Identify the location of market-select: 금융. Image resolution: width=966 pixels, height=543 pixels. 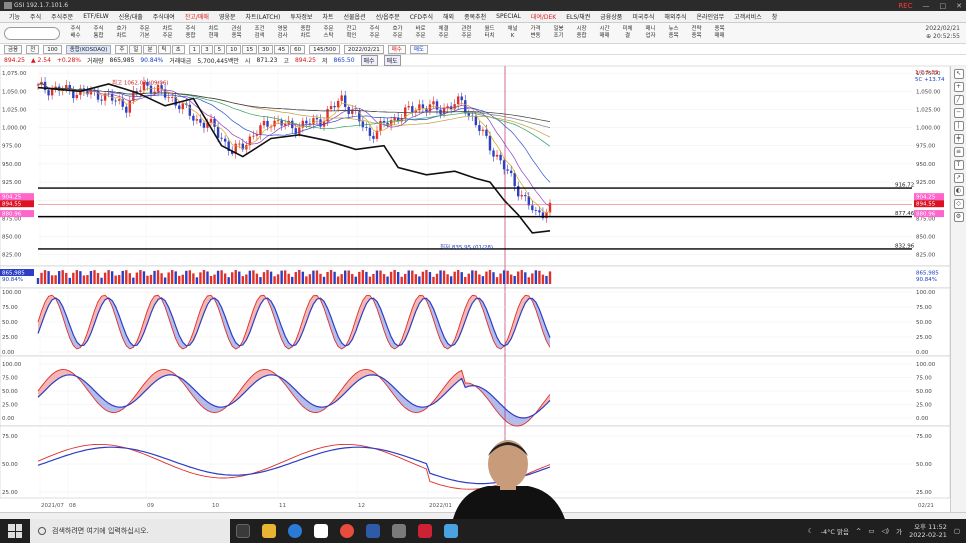
(13, 49).